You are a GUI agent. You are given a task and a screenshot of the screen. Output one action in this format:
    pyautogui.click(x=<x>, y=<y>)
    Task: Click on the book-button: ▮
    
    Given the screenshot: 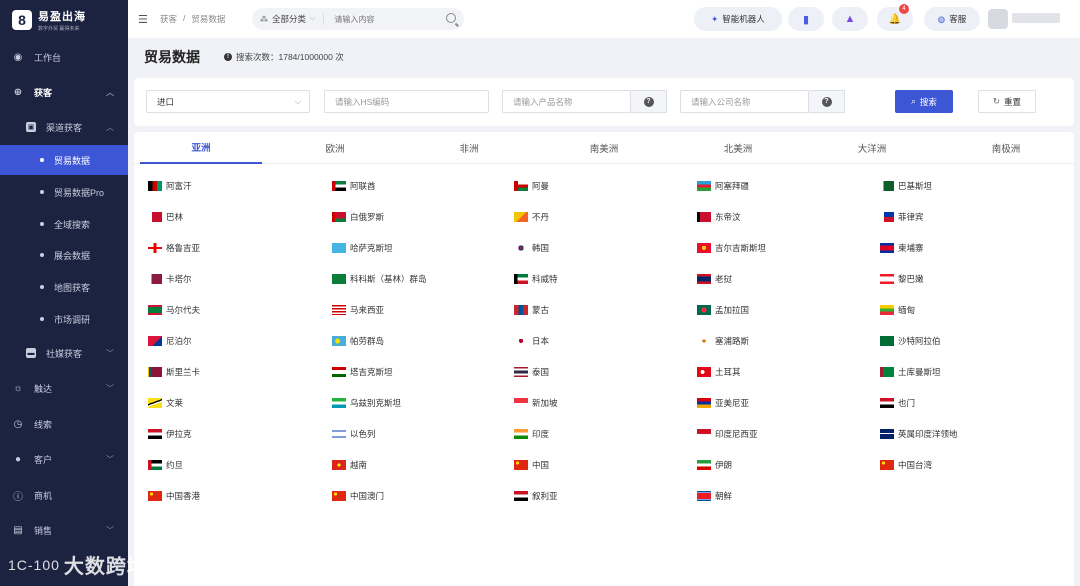 What is the action you would take?
    pyautogui.click(x=806, y=19)
    